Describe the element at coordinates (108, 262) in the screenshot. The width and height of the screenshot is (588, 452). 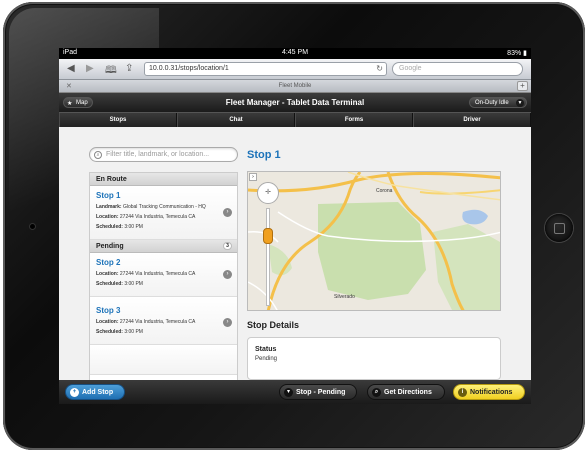
I see `stop-name: Stop 2` at that location.